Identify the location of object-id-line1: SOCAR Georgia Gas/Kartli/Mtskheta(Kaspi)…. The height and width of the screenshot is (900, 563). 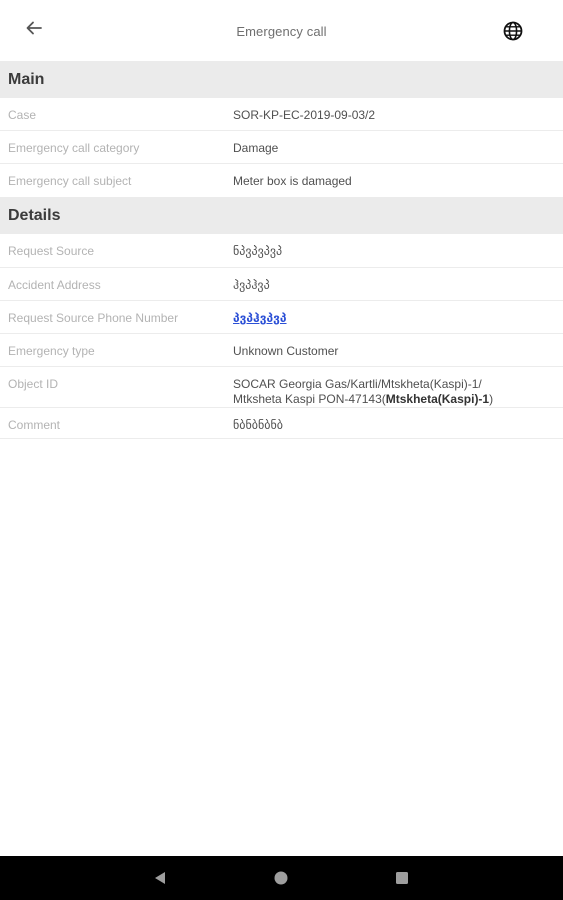
(357, 384).